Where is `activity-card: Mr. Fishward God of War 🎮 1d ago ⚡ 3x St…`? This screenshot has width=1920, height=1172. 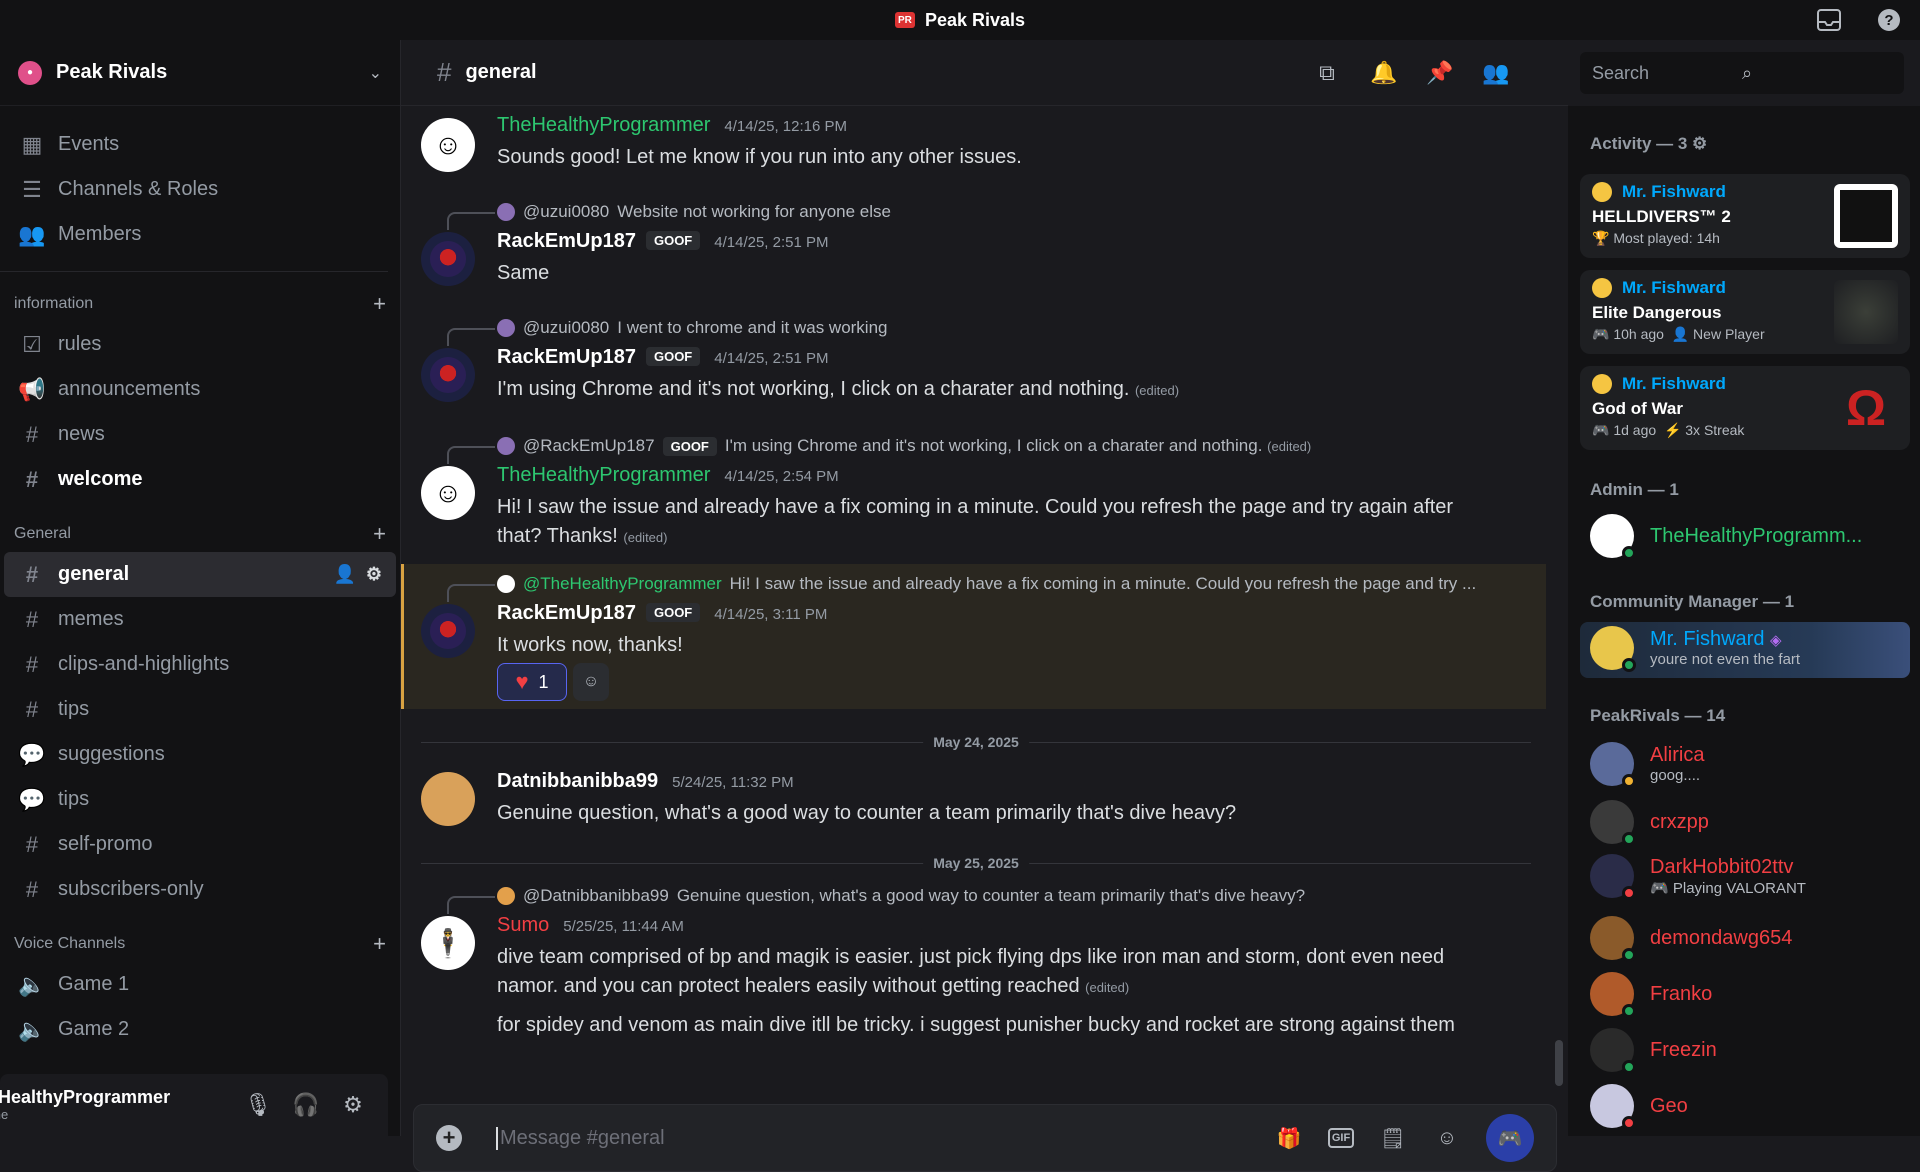 activity-card: Mr. Fishward God of War 🎮 1d ago ⚡ 3x St… is located at coordinates (1745, 408).